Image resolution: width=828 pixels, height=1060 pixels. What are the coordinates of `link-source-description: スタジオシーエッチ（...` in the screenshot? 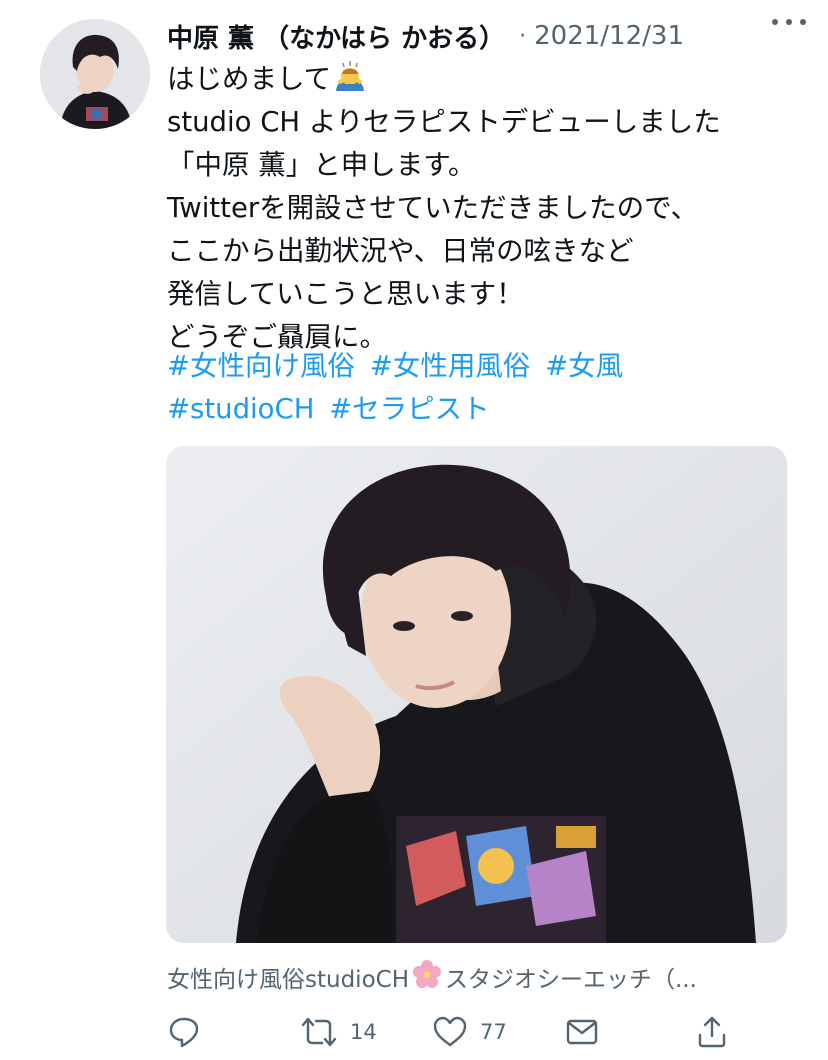 It's located at (571, 980).